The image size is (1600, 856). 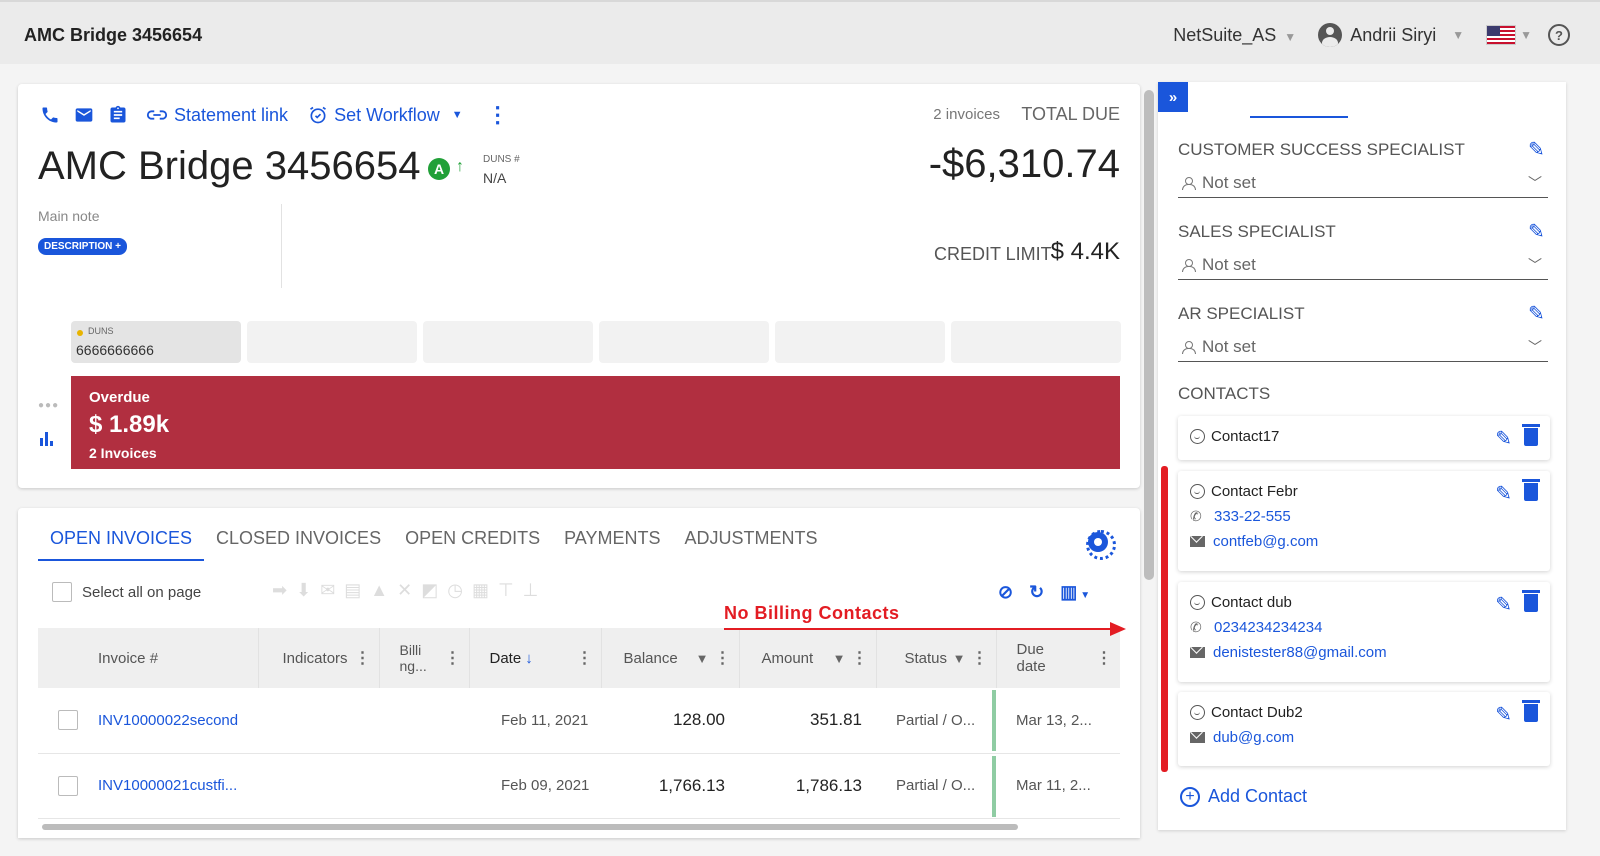 I want to click on contact-email: denistester88@gmail.com, so click(x=1300, y=652).